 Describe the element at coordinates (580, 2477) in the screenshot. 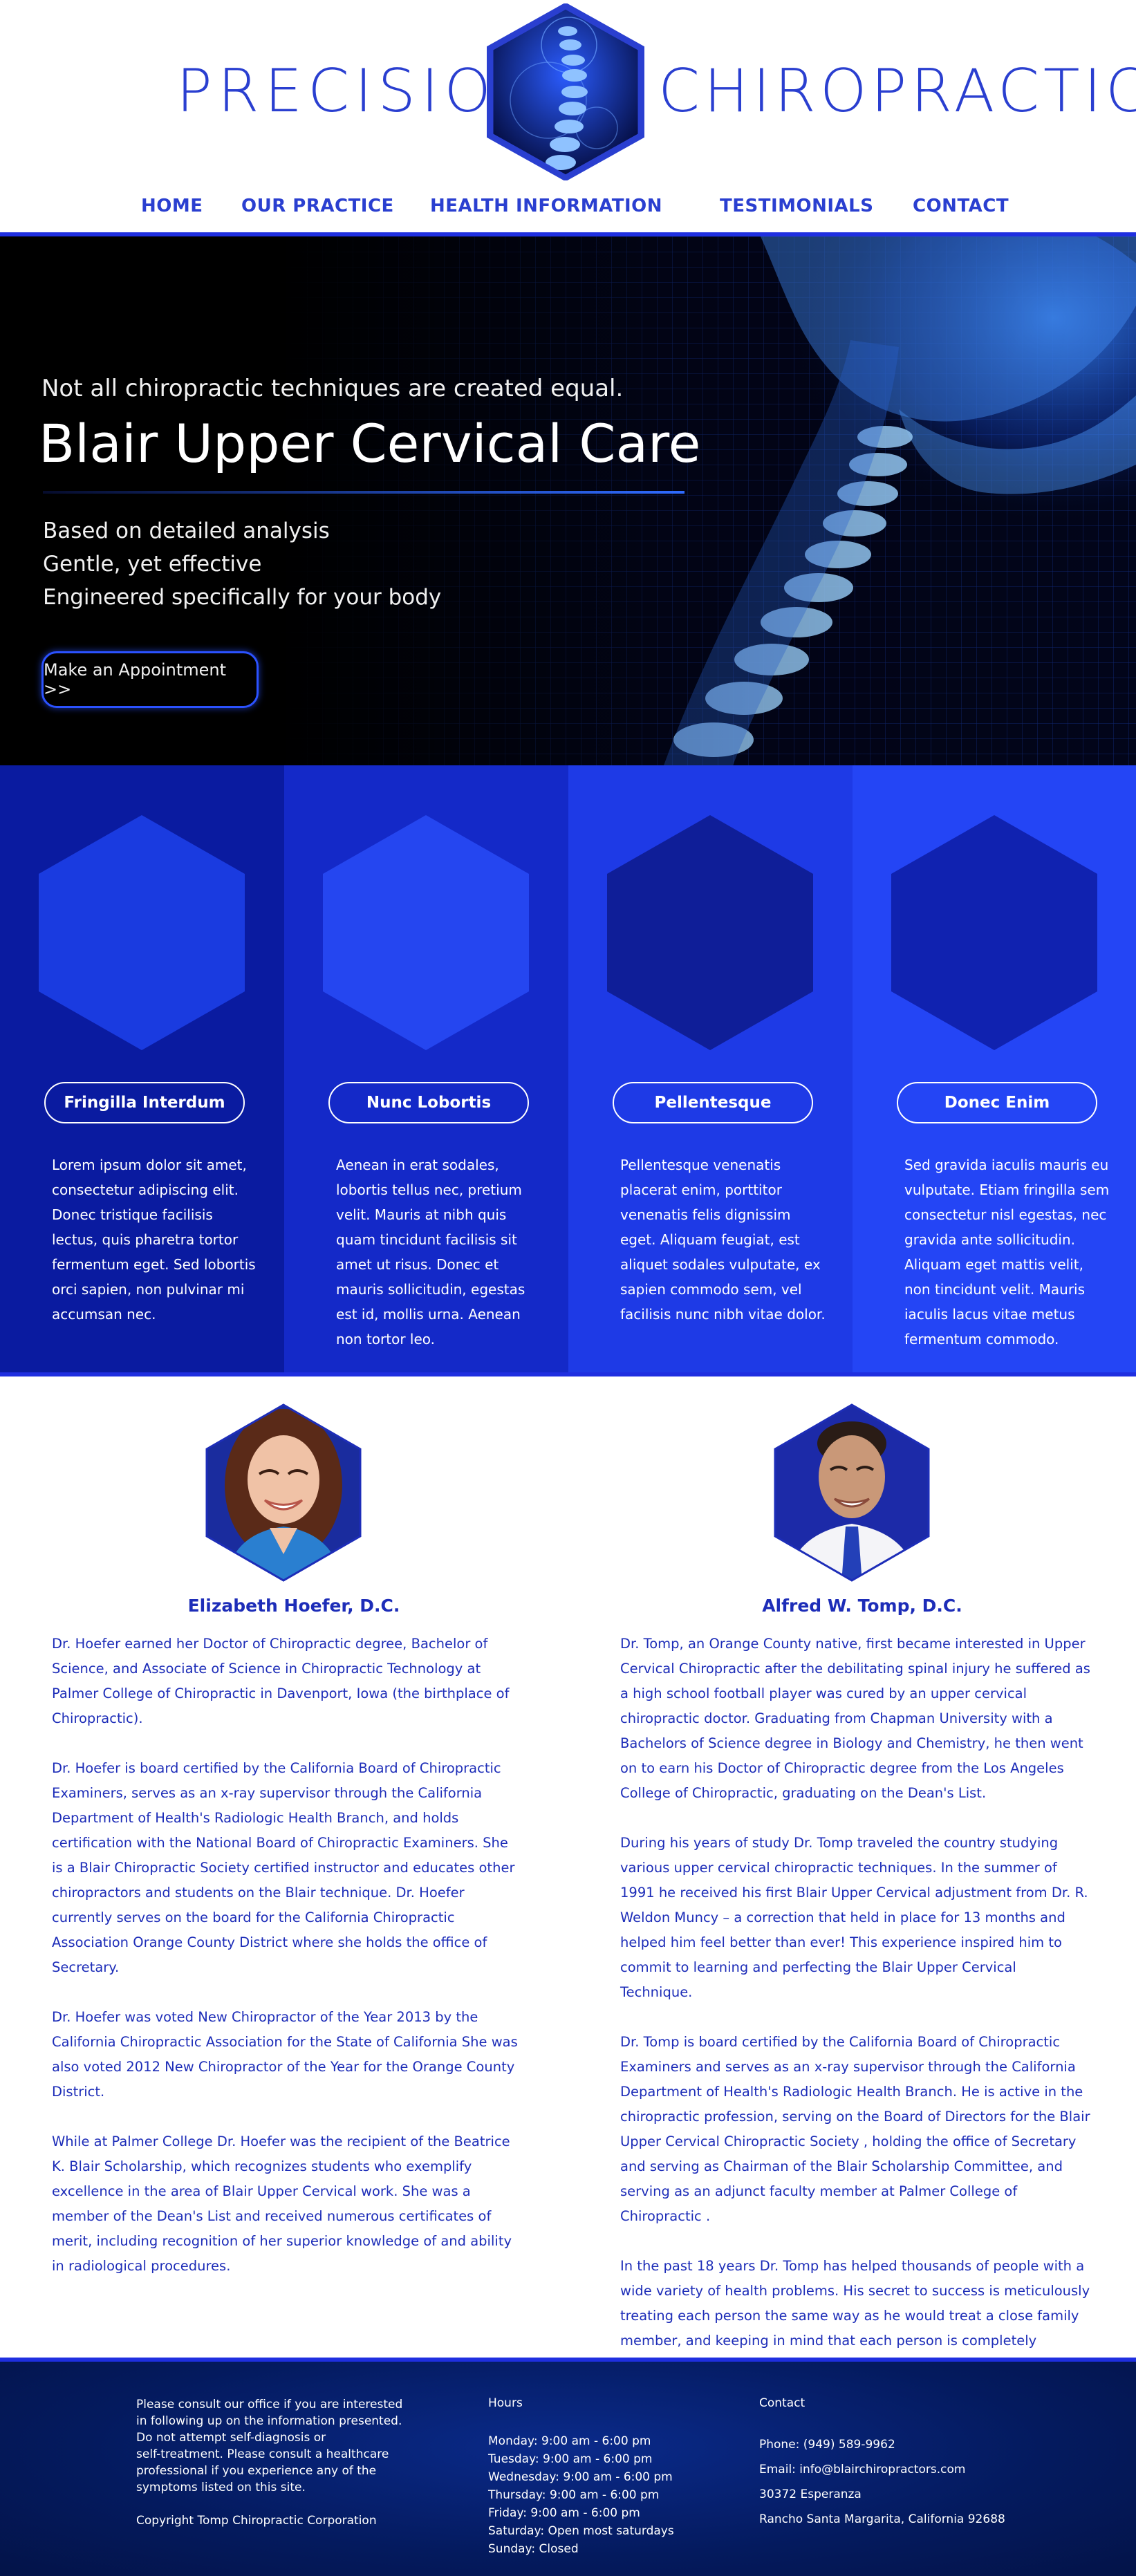

I see `hours-line: Wednesday: 9:00 am - 6:00 pm` at that location.